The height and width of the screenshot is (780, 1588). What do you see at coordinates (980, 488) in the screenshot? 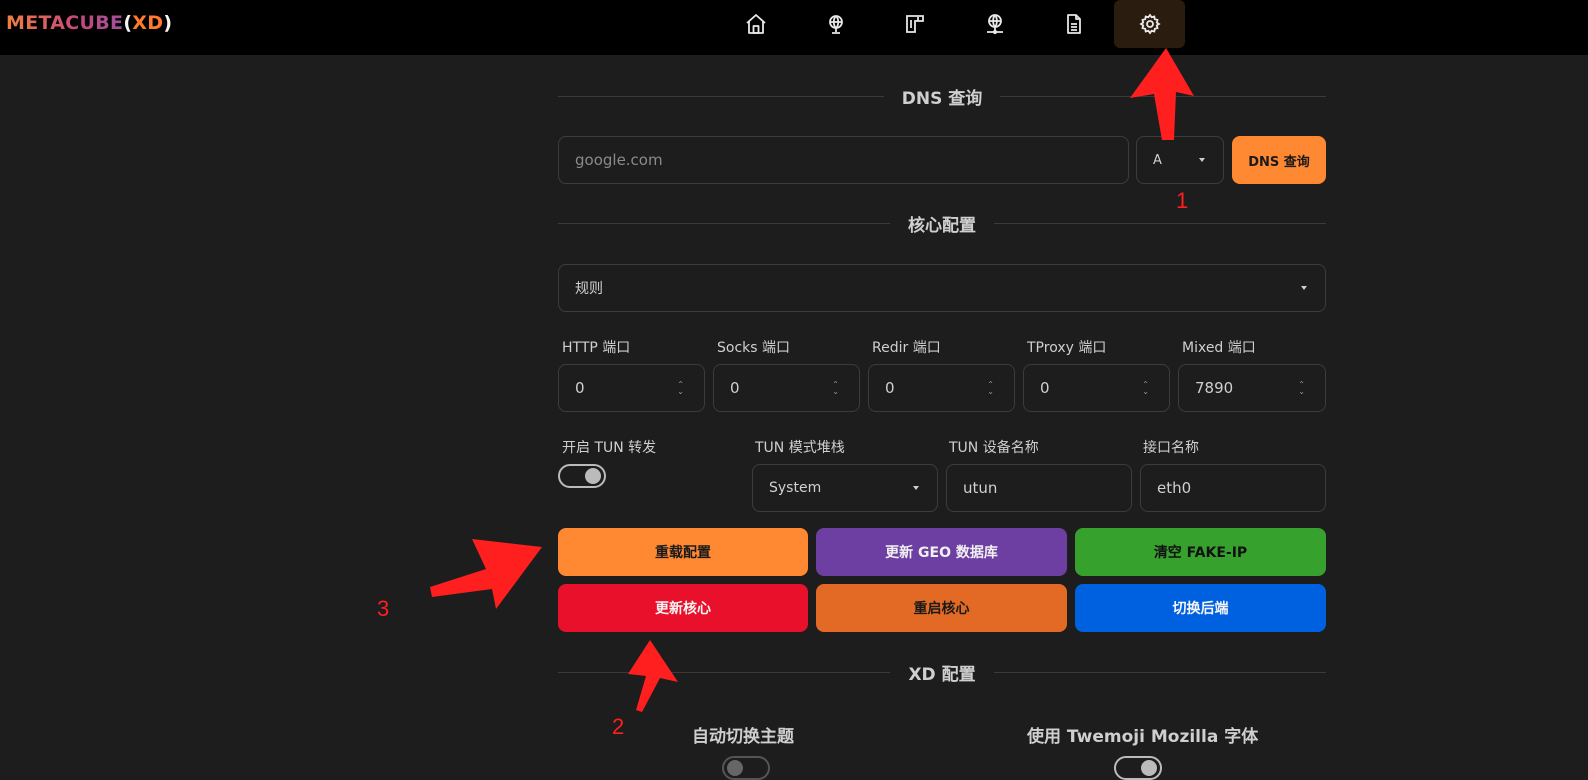
I see `tun-device-value: utun` at bounding box center [980, 488].